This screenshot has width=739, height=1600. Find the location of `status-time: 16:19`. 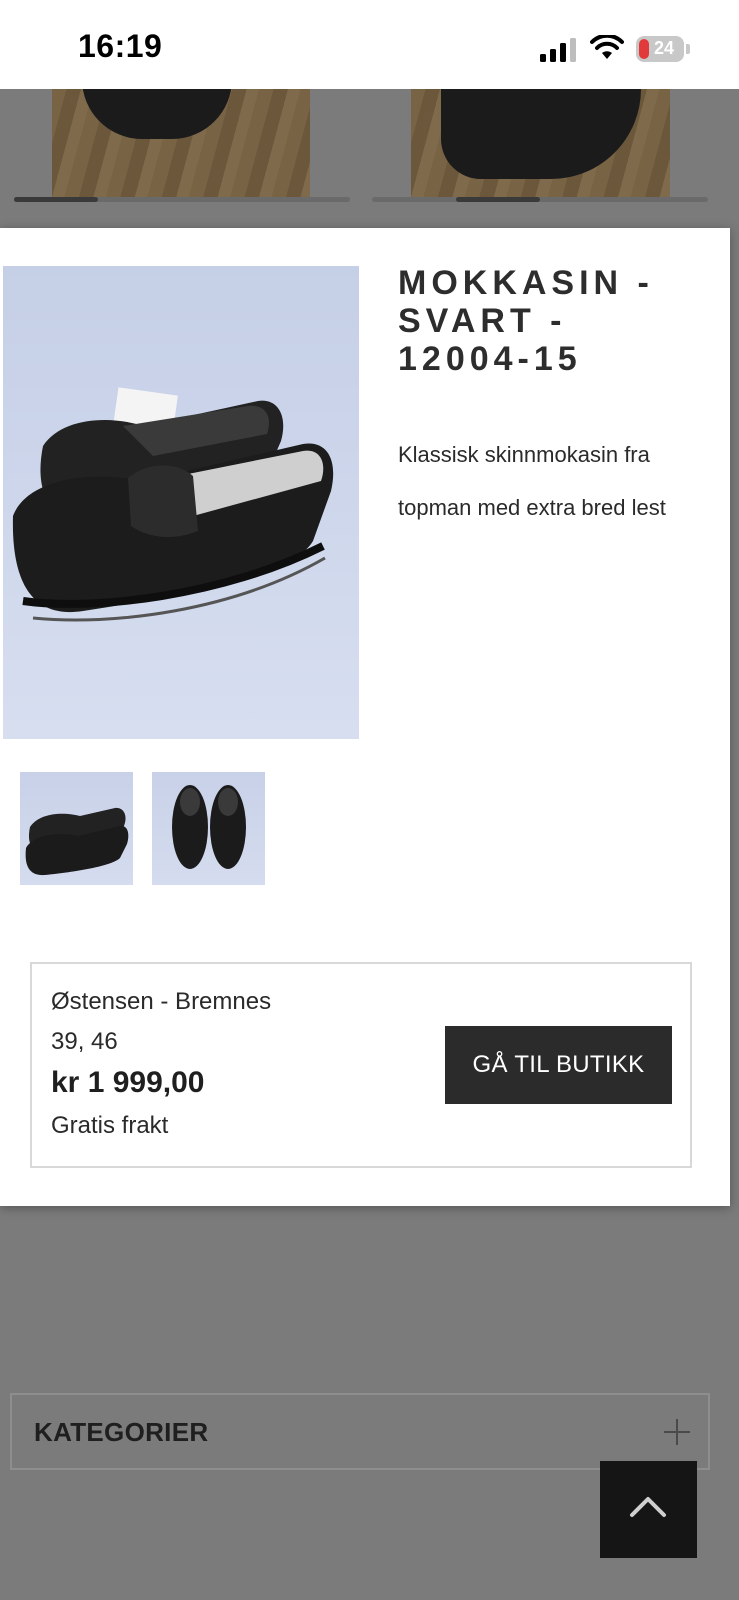

status-time: 16:19 is located at coordinates (120, 46).